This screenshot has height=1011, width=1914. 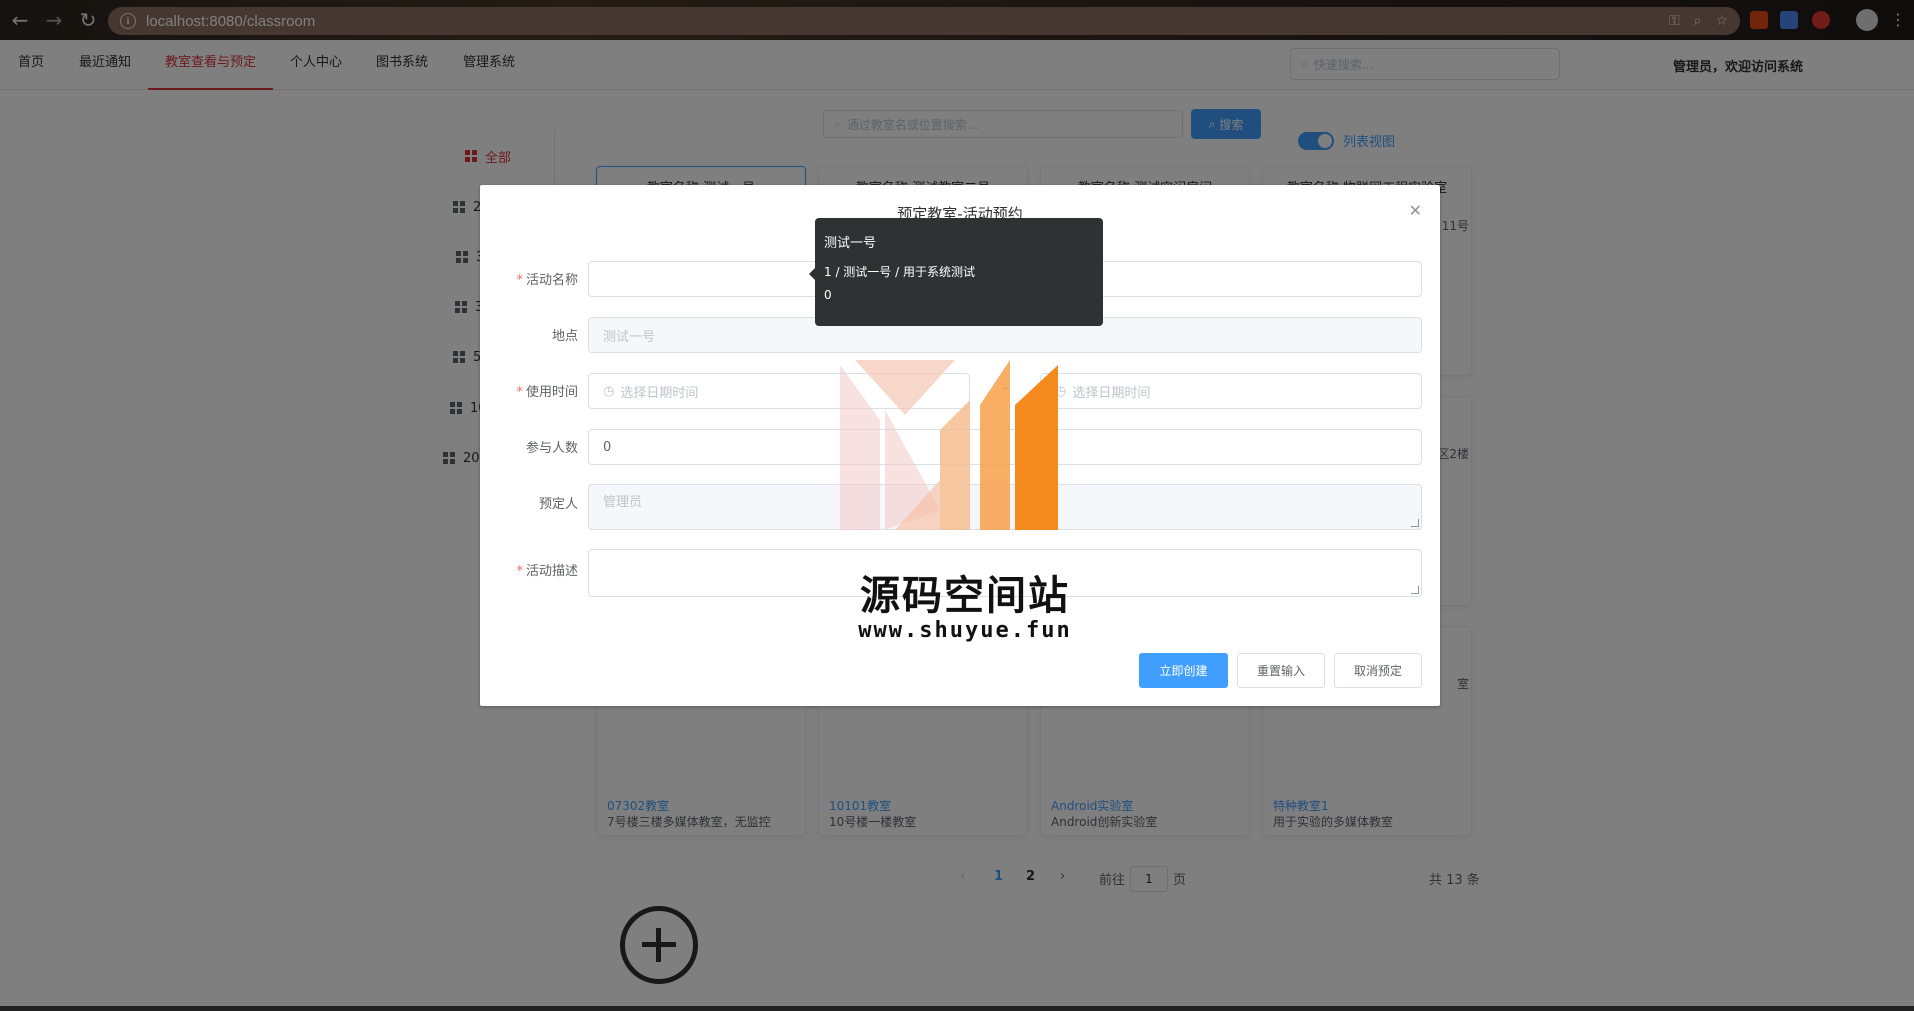 I want to click on classroom-tooltip: 测试一号 1 / 测试一号 / 用于系统测试 0, so click(x=956, y=272).